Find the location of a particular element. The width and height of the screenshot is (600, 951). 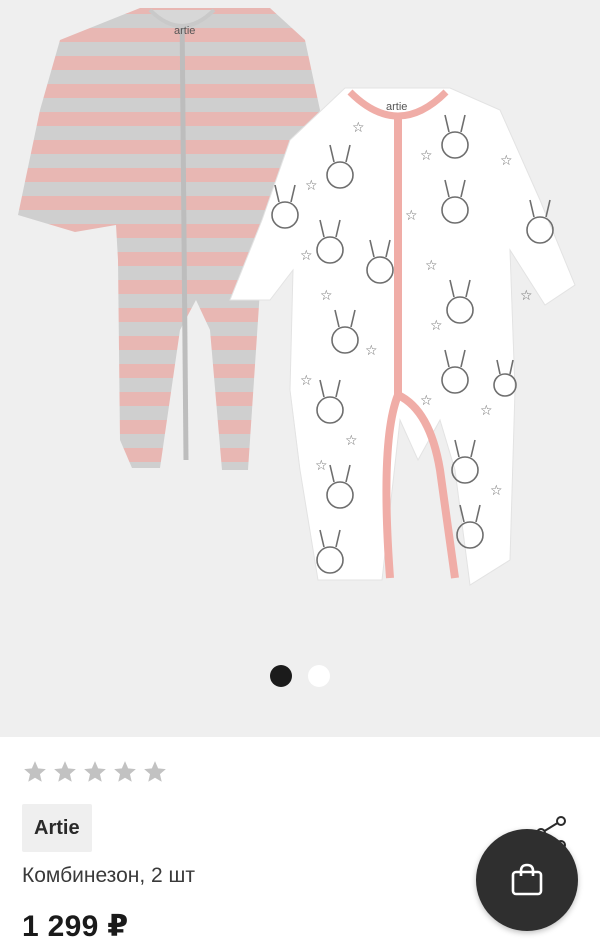

slide-dot is located at coordinates (319, 676).